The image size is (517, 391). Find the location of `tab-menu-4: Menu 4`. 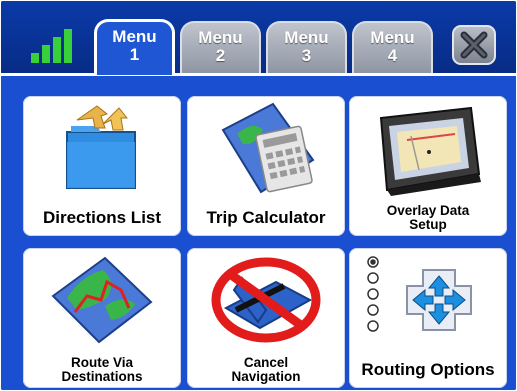

tab-menu-4: Menu 4 is located at coordinates (392, 47).